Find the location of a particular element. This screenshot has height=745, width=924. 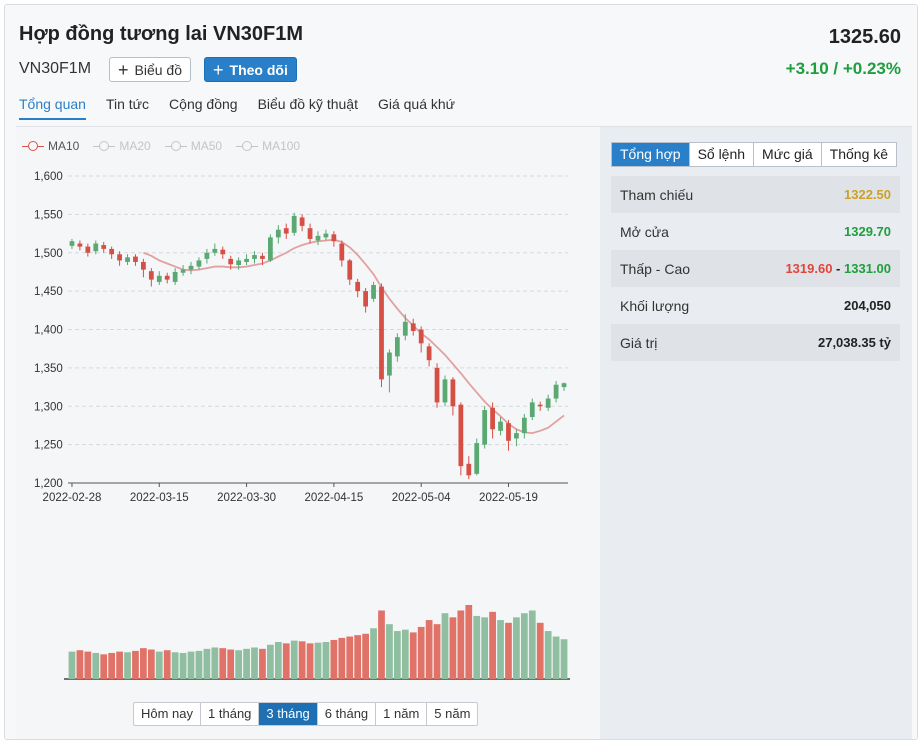

price-change: +3.10 / +0.23% is located at coordinates (843, 68).